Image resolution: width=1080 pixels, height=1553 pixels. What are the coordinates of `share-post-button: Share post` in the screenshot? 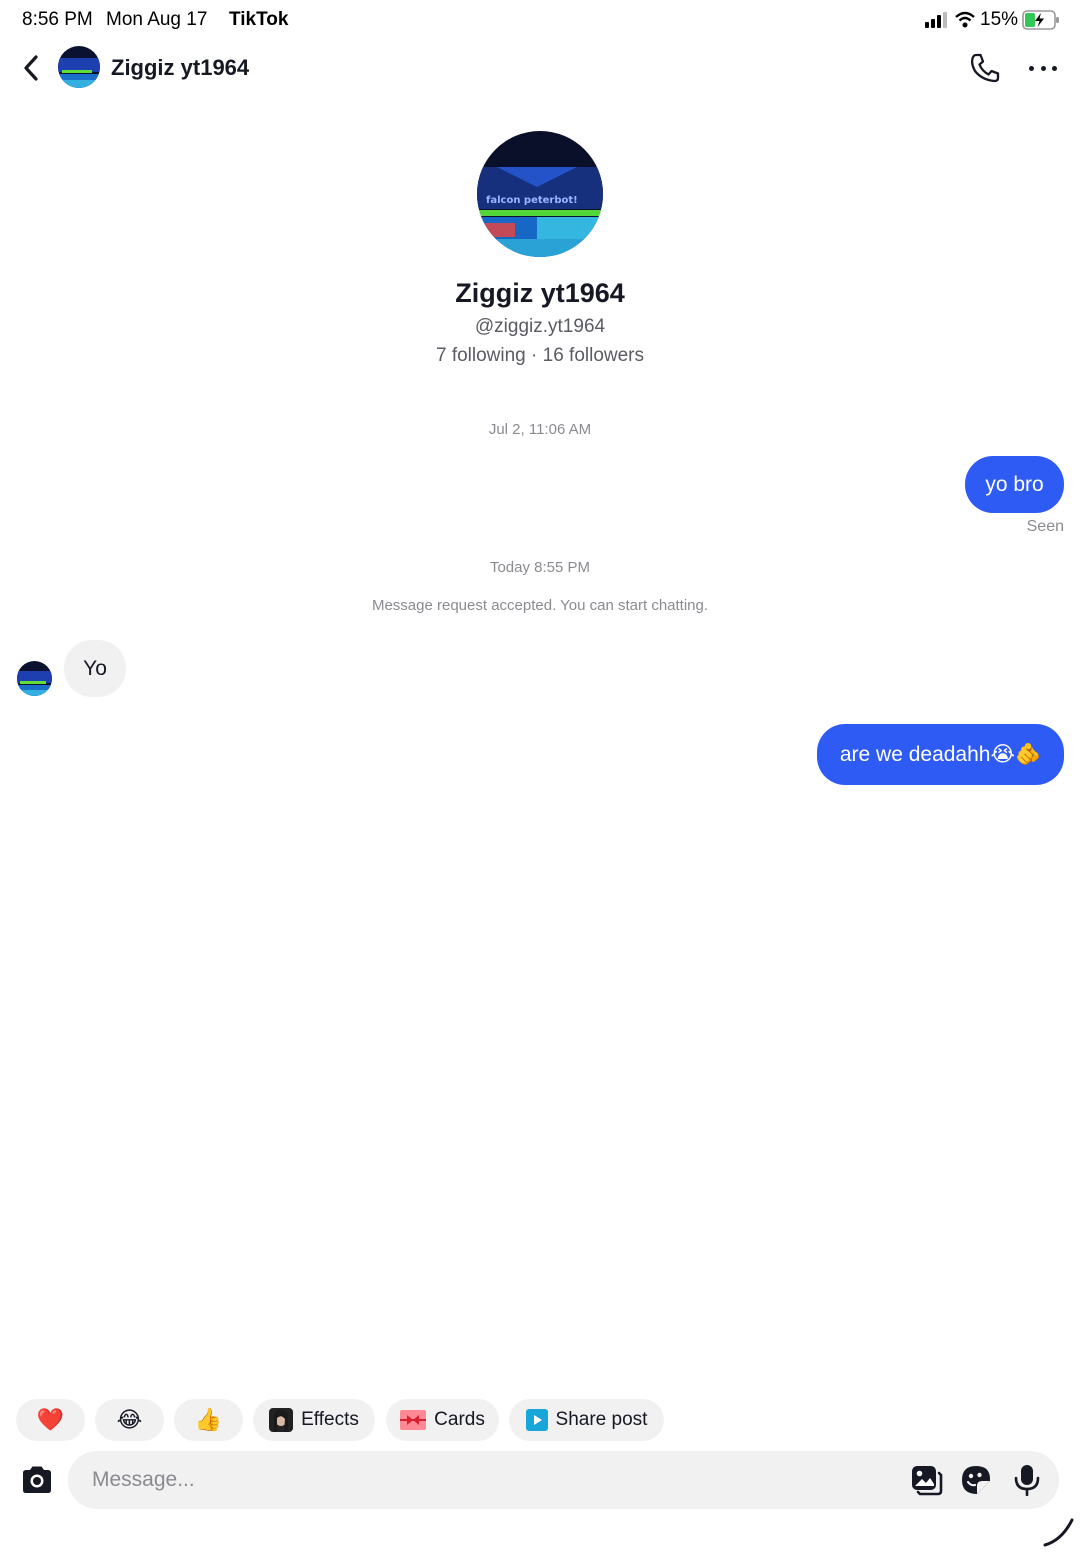 It's located at (586, 1420).